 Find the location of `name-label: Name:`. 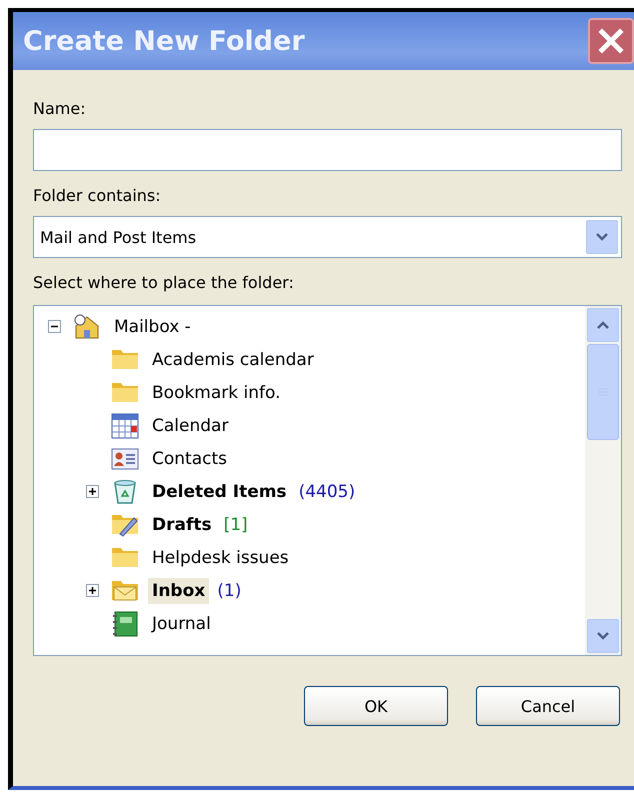

name-label: Name: is located at coordinates (59, 109).